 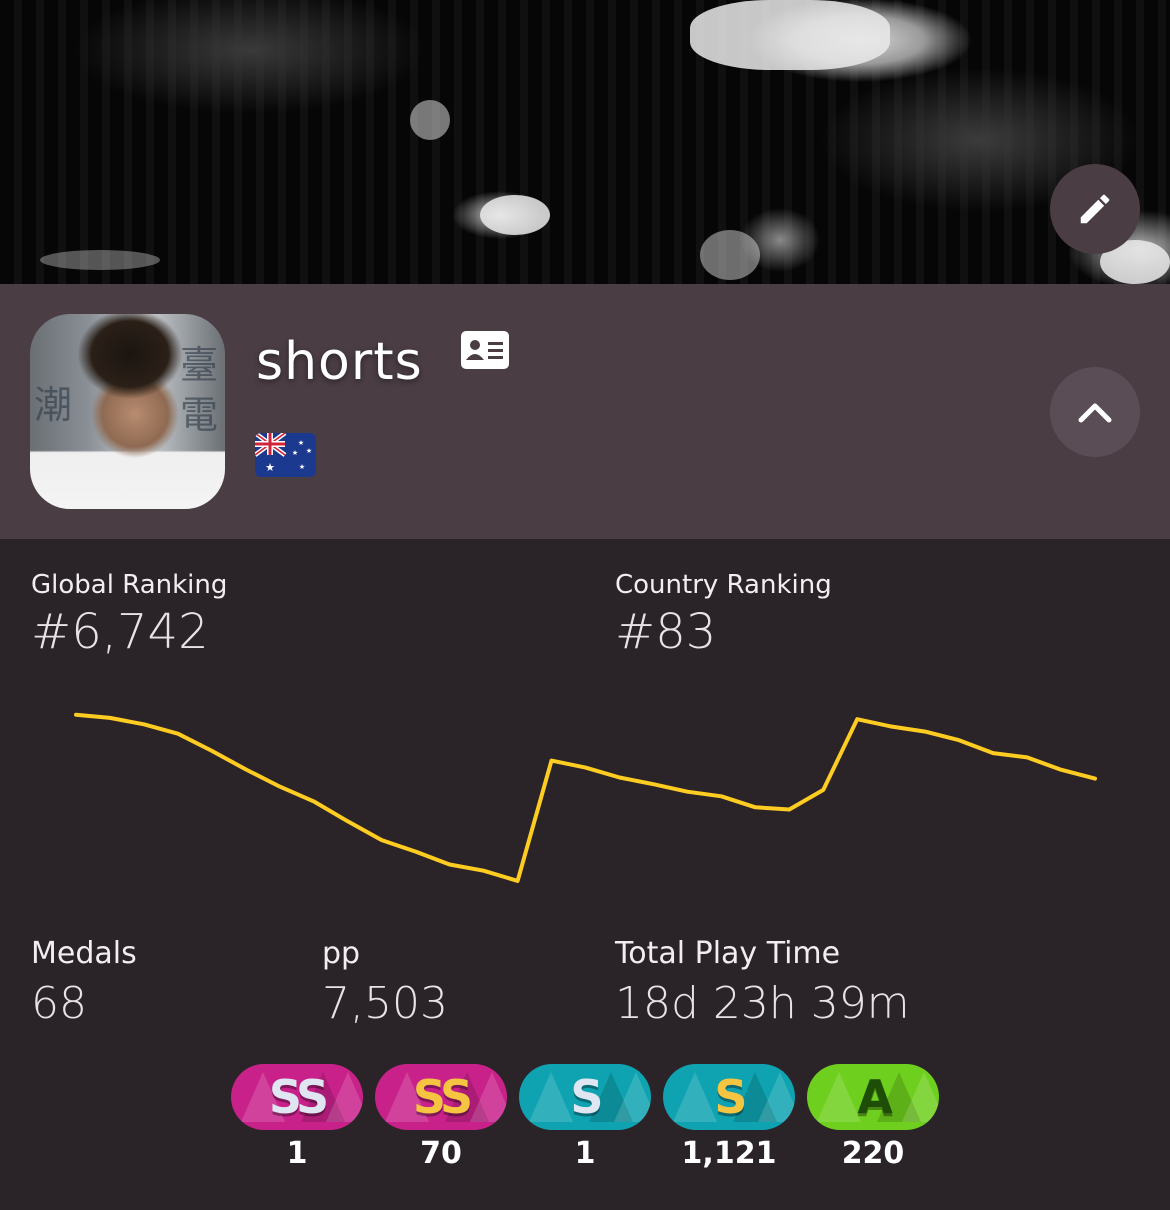 I want to click on grade-badge-ss-gold: SS, so click(x=441, y=1097).